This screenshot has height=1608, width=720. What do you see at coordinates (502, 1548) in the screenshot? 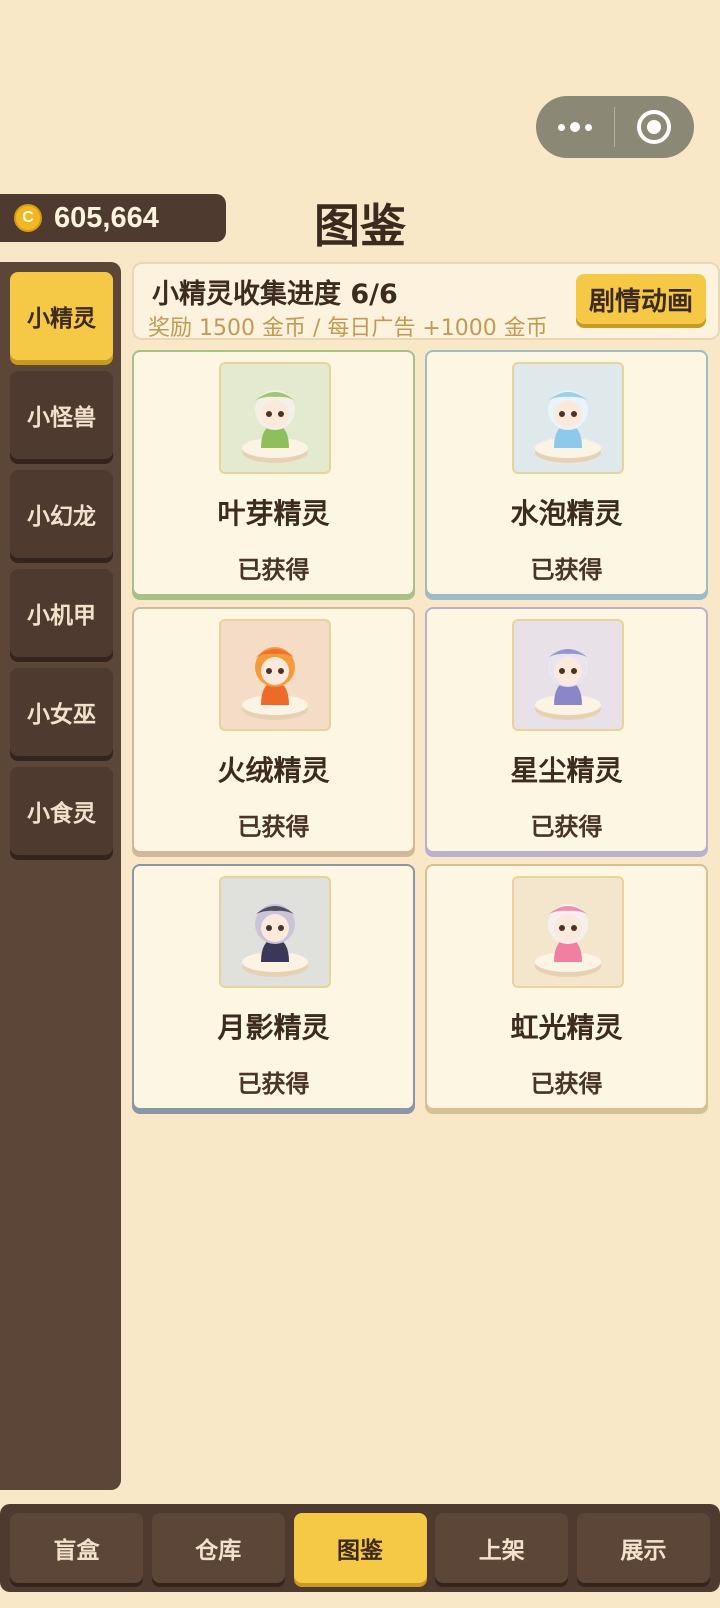
I see `nav-list-shelf: 上架` at bounding box center [502, 1548].